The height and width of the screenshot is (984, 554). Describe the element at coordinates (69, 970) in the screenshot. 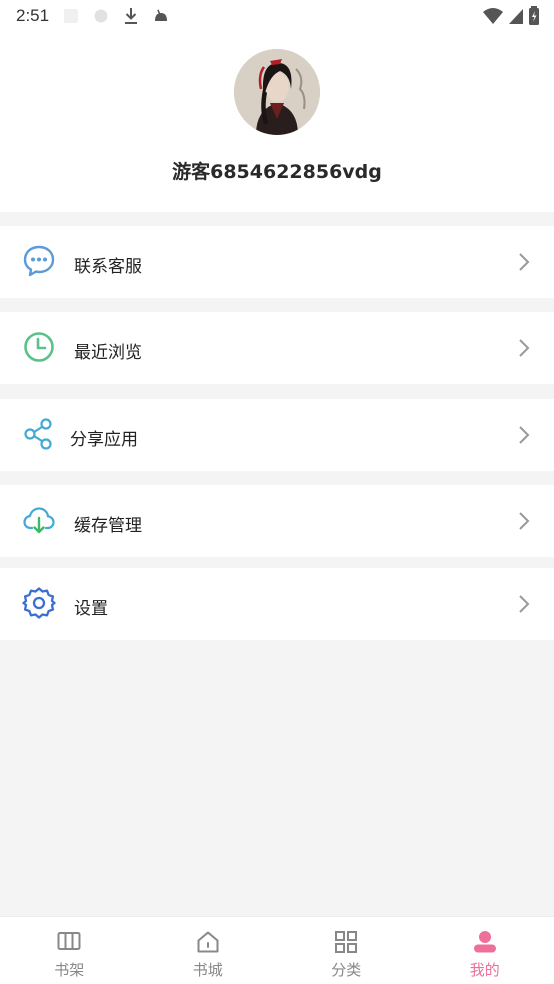

I see `tab-label: 书架` at that location.